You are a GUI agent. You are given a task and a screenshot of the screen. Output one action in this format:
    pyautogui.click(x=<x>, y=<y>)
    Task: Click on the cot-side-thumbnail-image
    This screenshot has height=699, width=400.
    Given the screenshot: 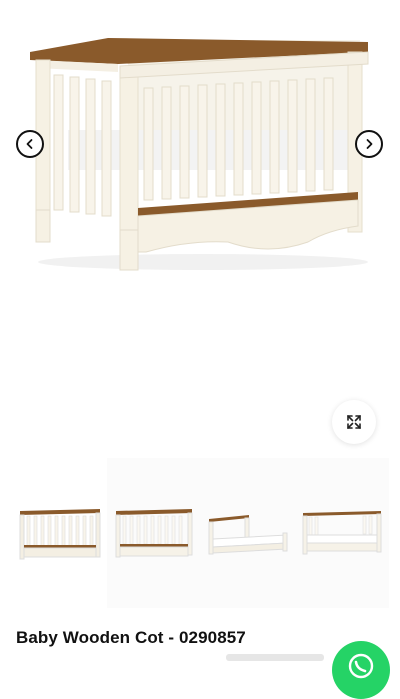 What is the action you would take?
    pyautogui.click(x=154, y=533)
    